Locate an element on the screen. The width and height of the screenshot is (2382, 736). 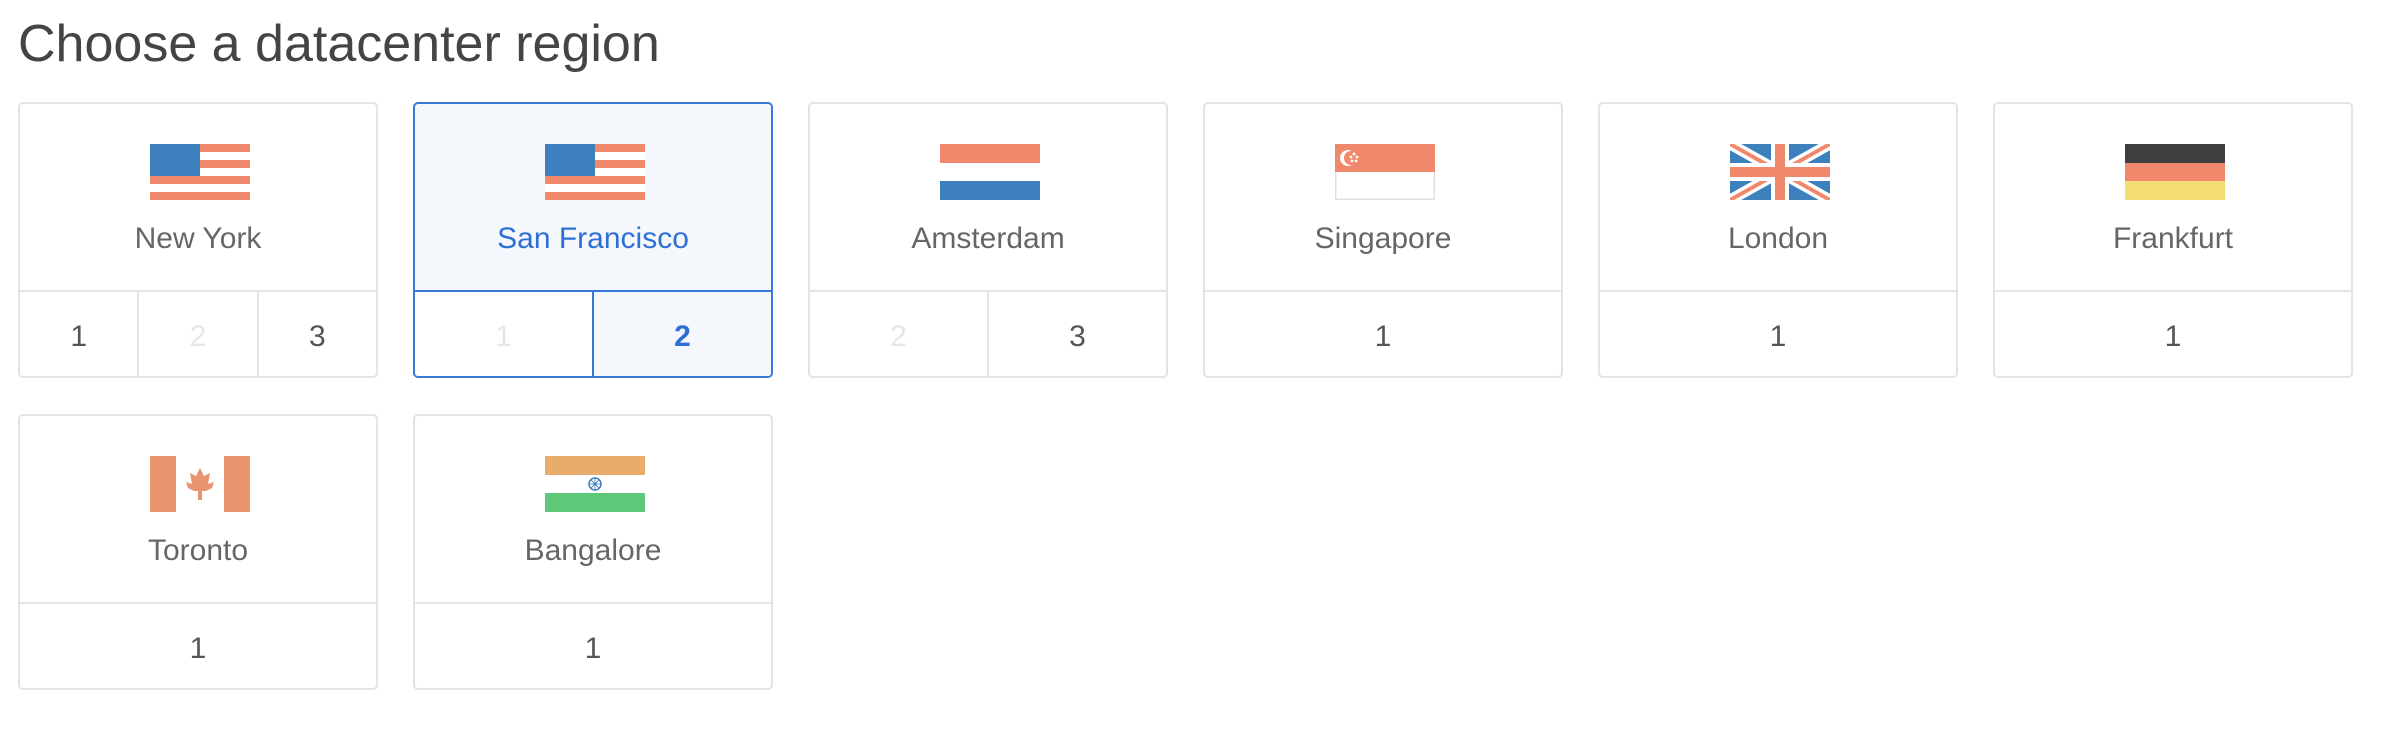
region-card-header: London is located at coordinates (1778, 197).